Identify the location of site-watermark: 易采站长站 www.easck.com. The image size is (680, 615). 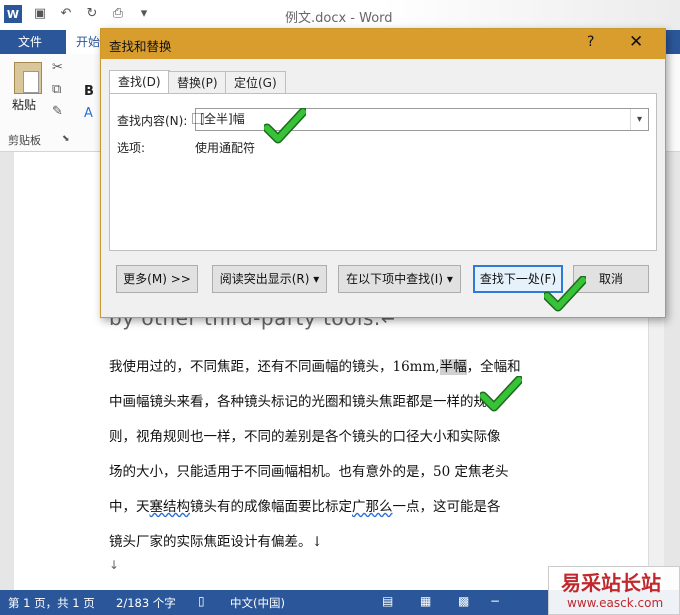
(614, 590).